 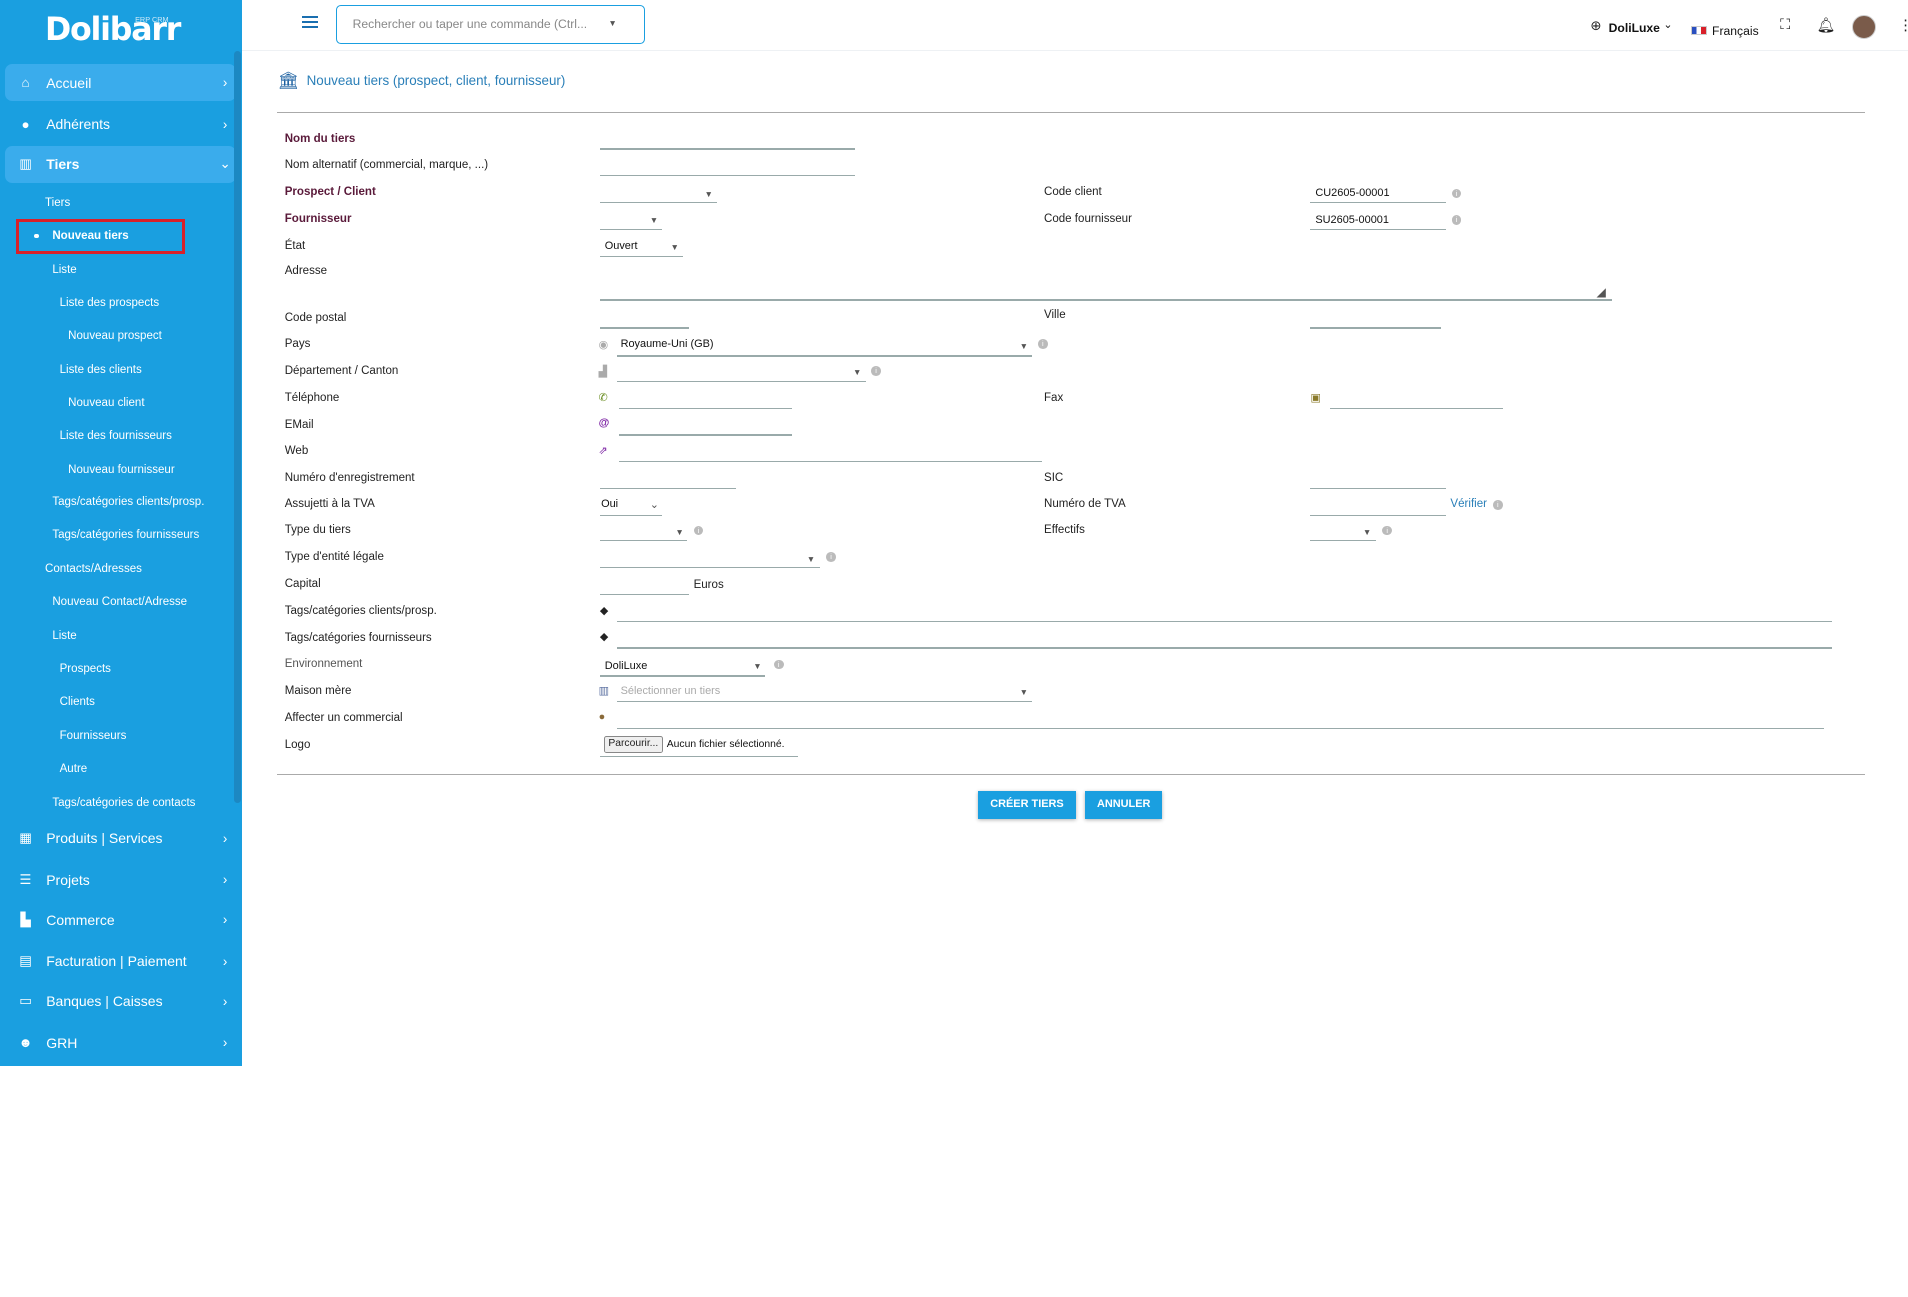 I want to click on nom-alt-input, so click(x=727, y=176).